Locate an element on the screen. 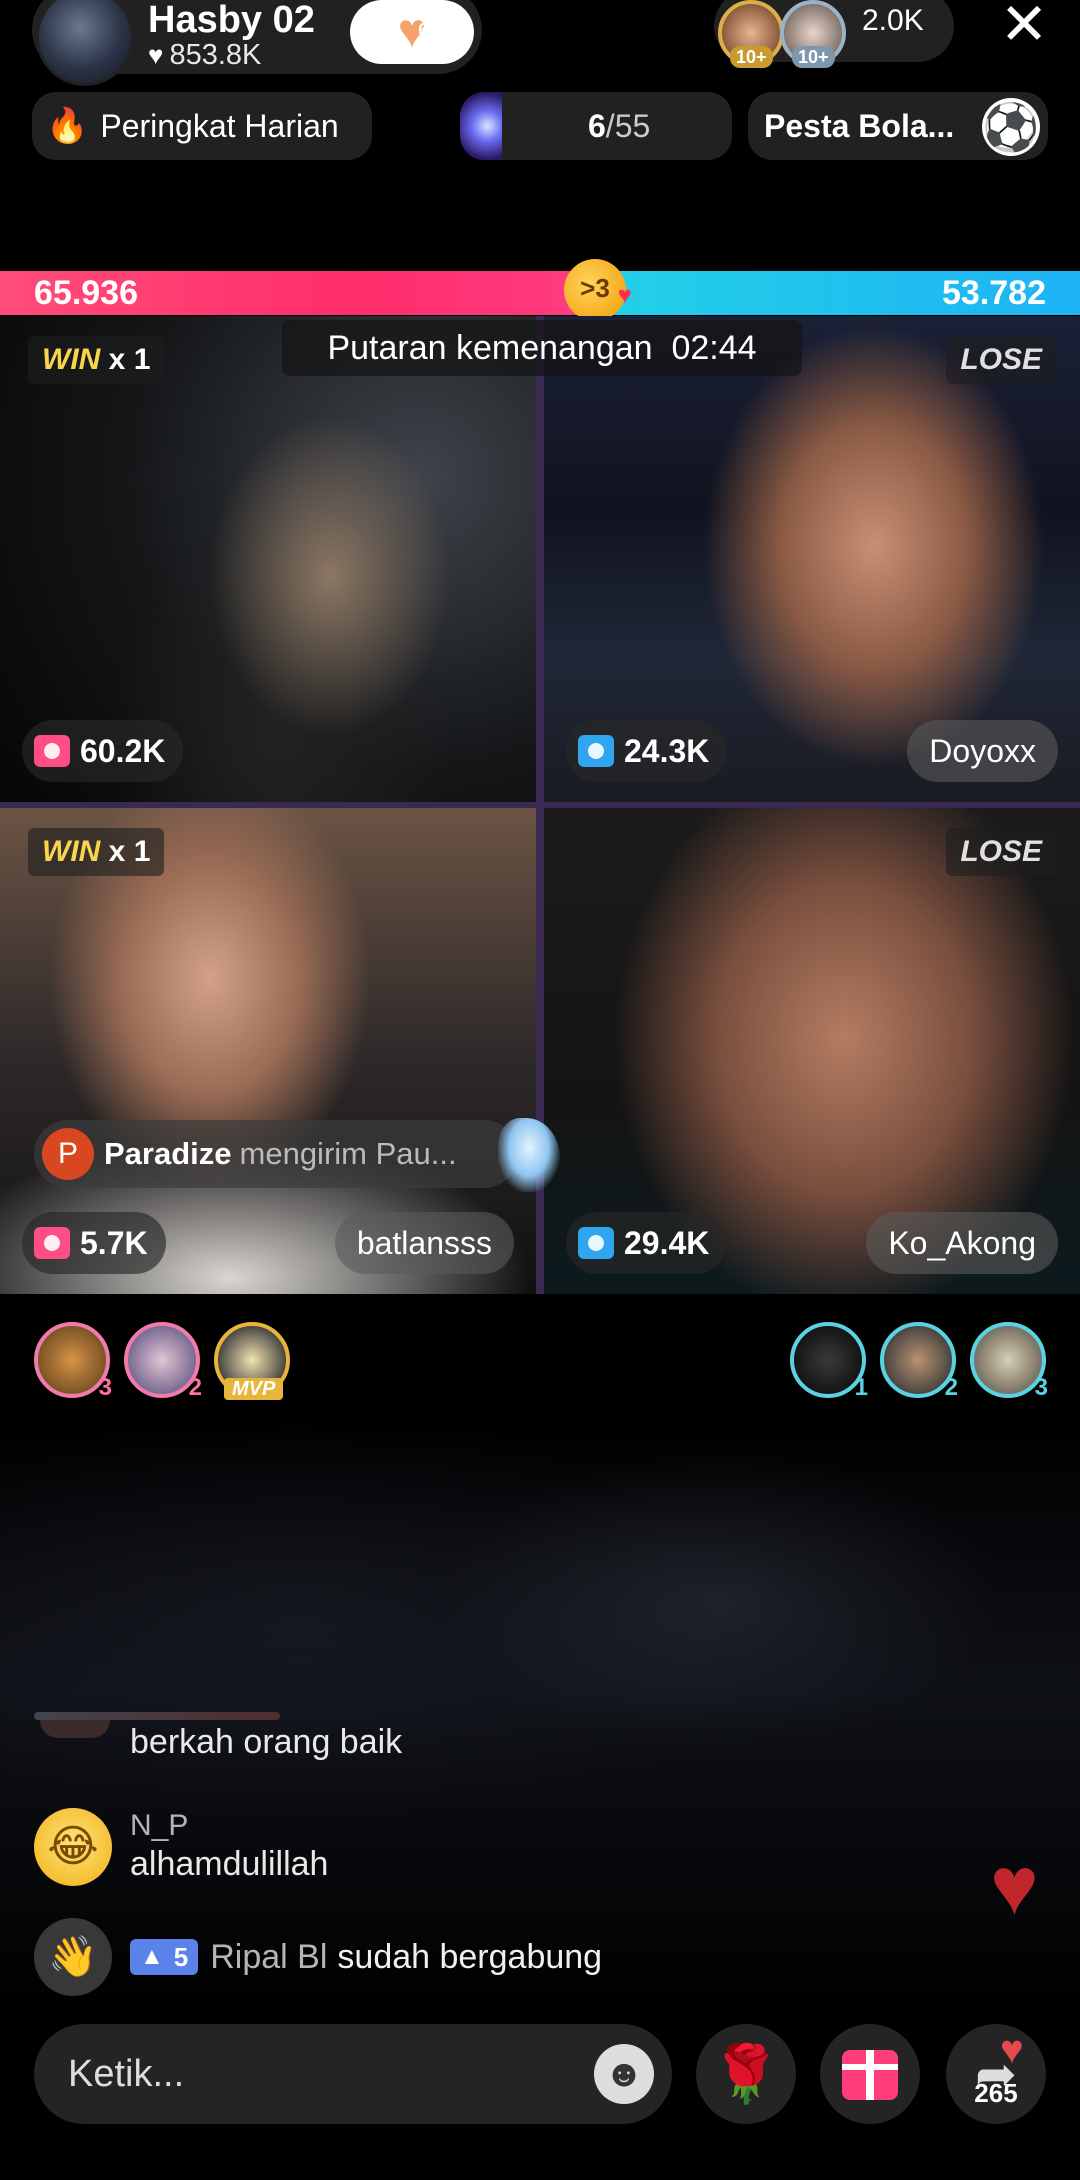 The width and height of the screenshot is (1080, 2180). video-tile: WIN x 1 5.7K batlansss is located at coordinates (268, 1051).